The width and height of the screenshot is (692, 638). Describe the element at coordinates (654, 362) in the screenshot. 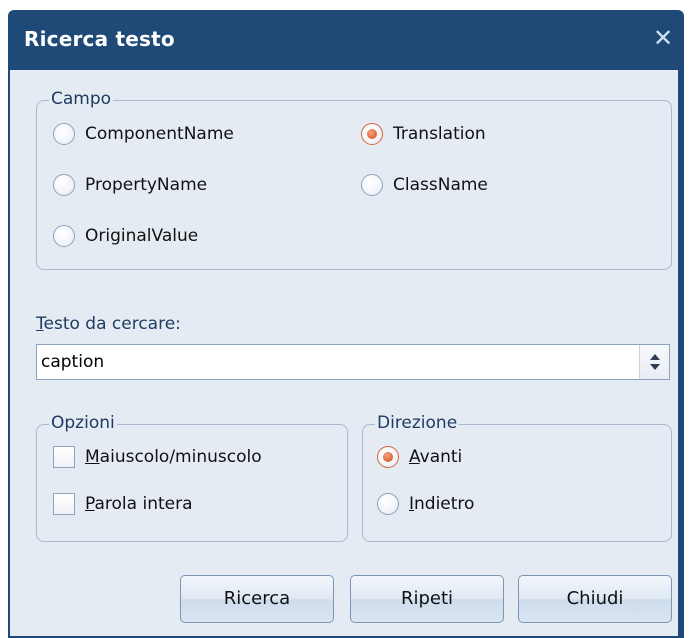

I see `spin-button` at that location.